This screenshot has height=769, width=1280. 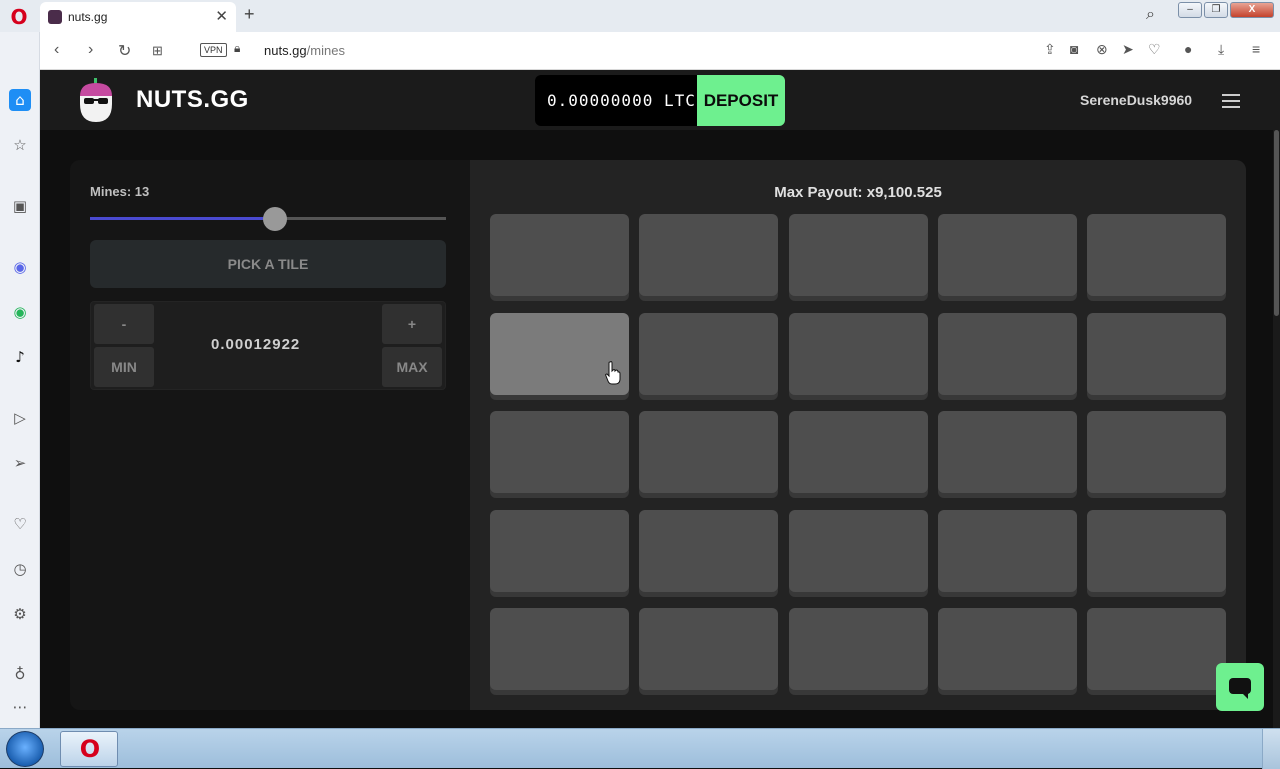 I want to click on bet-amount-box: - MIN 0.00012922 + MAX, so click(x=268, y=345).